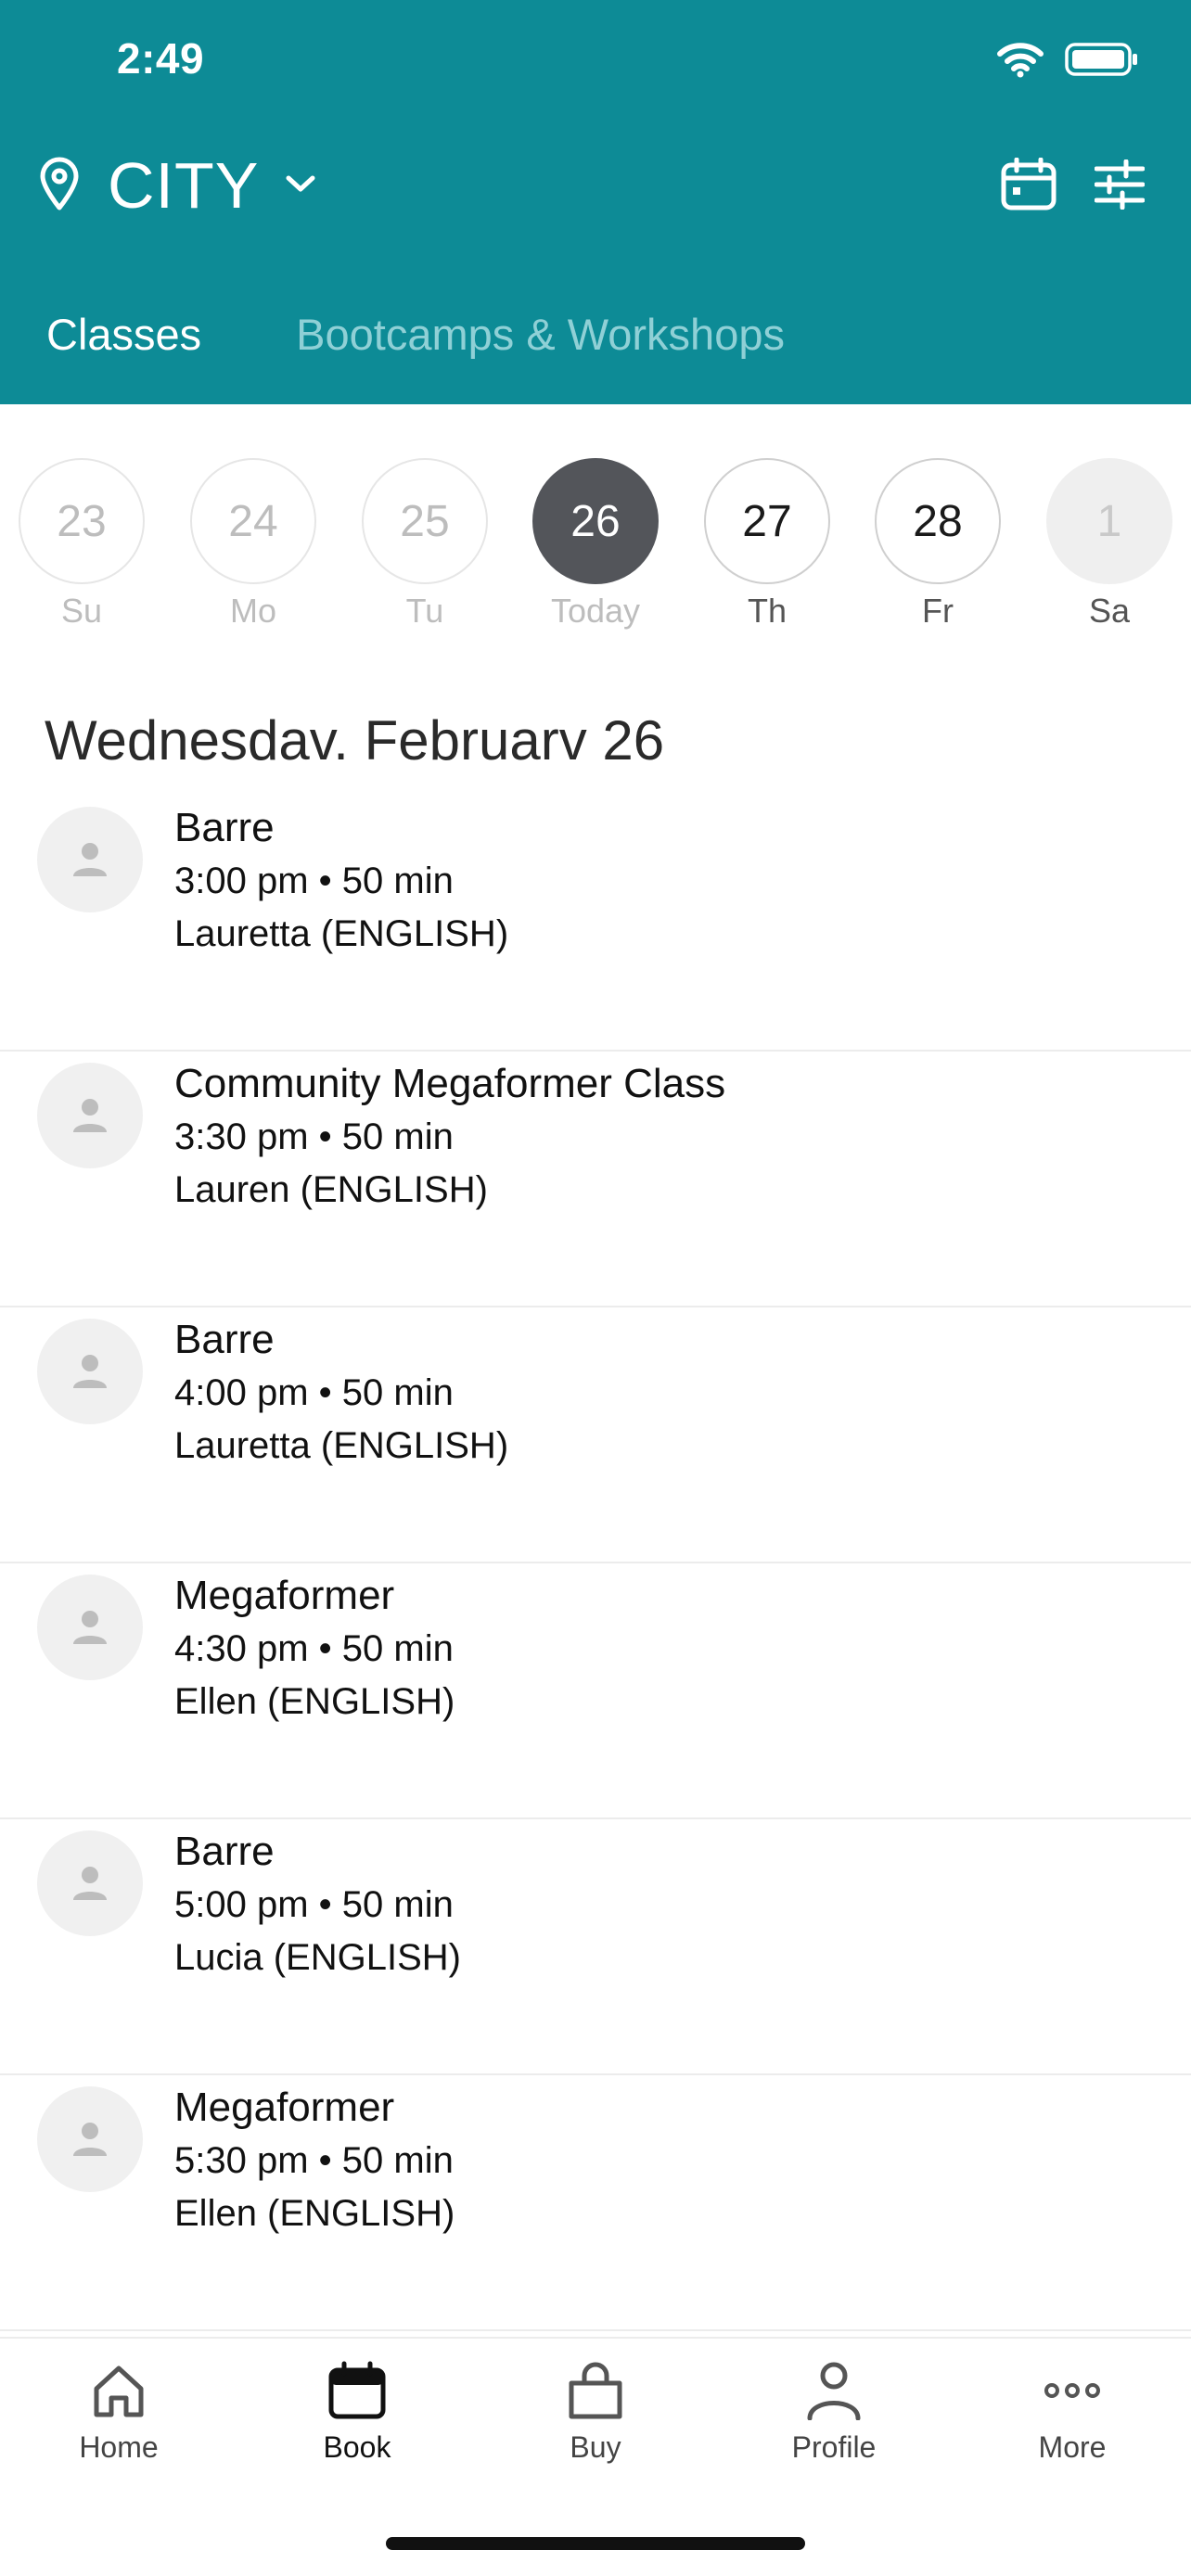 The image size is (1191, 2576). I want to click on class-time: 4:00 pm • 50 min, so click(314, 1392).